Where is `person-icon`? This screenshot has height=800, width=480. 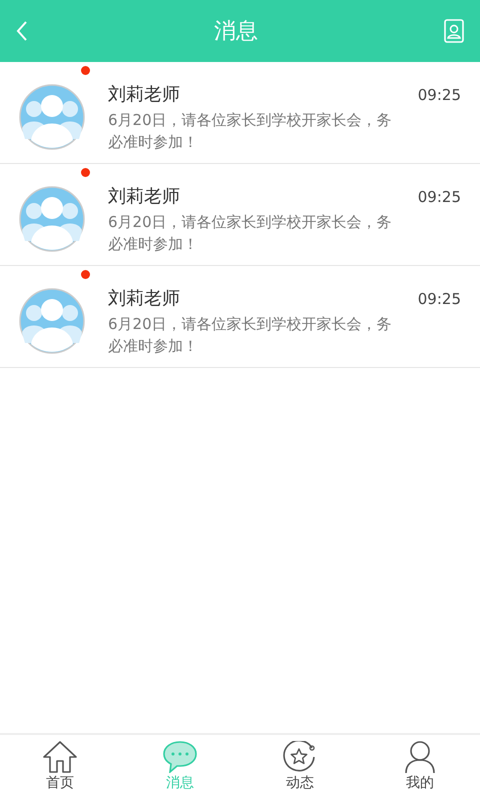 person-icon is located at coordinates (420, 757).